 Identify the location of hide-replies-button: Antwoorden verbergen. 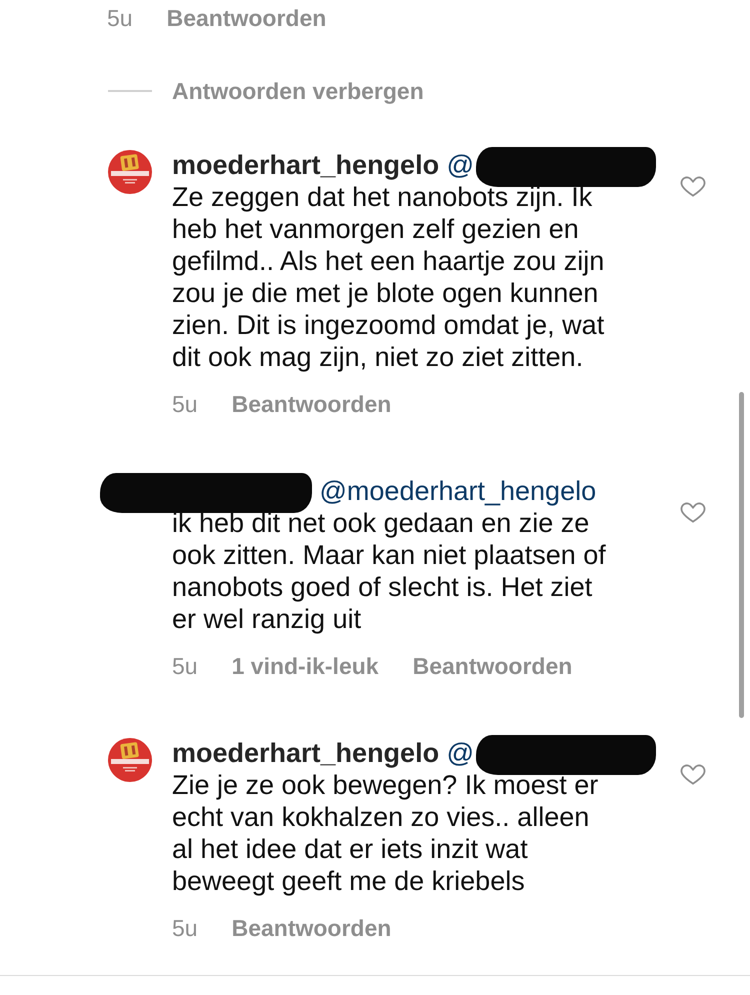
(298, 91).